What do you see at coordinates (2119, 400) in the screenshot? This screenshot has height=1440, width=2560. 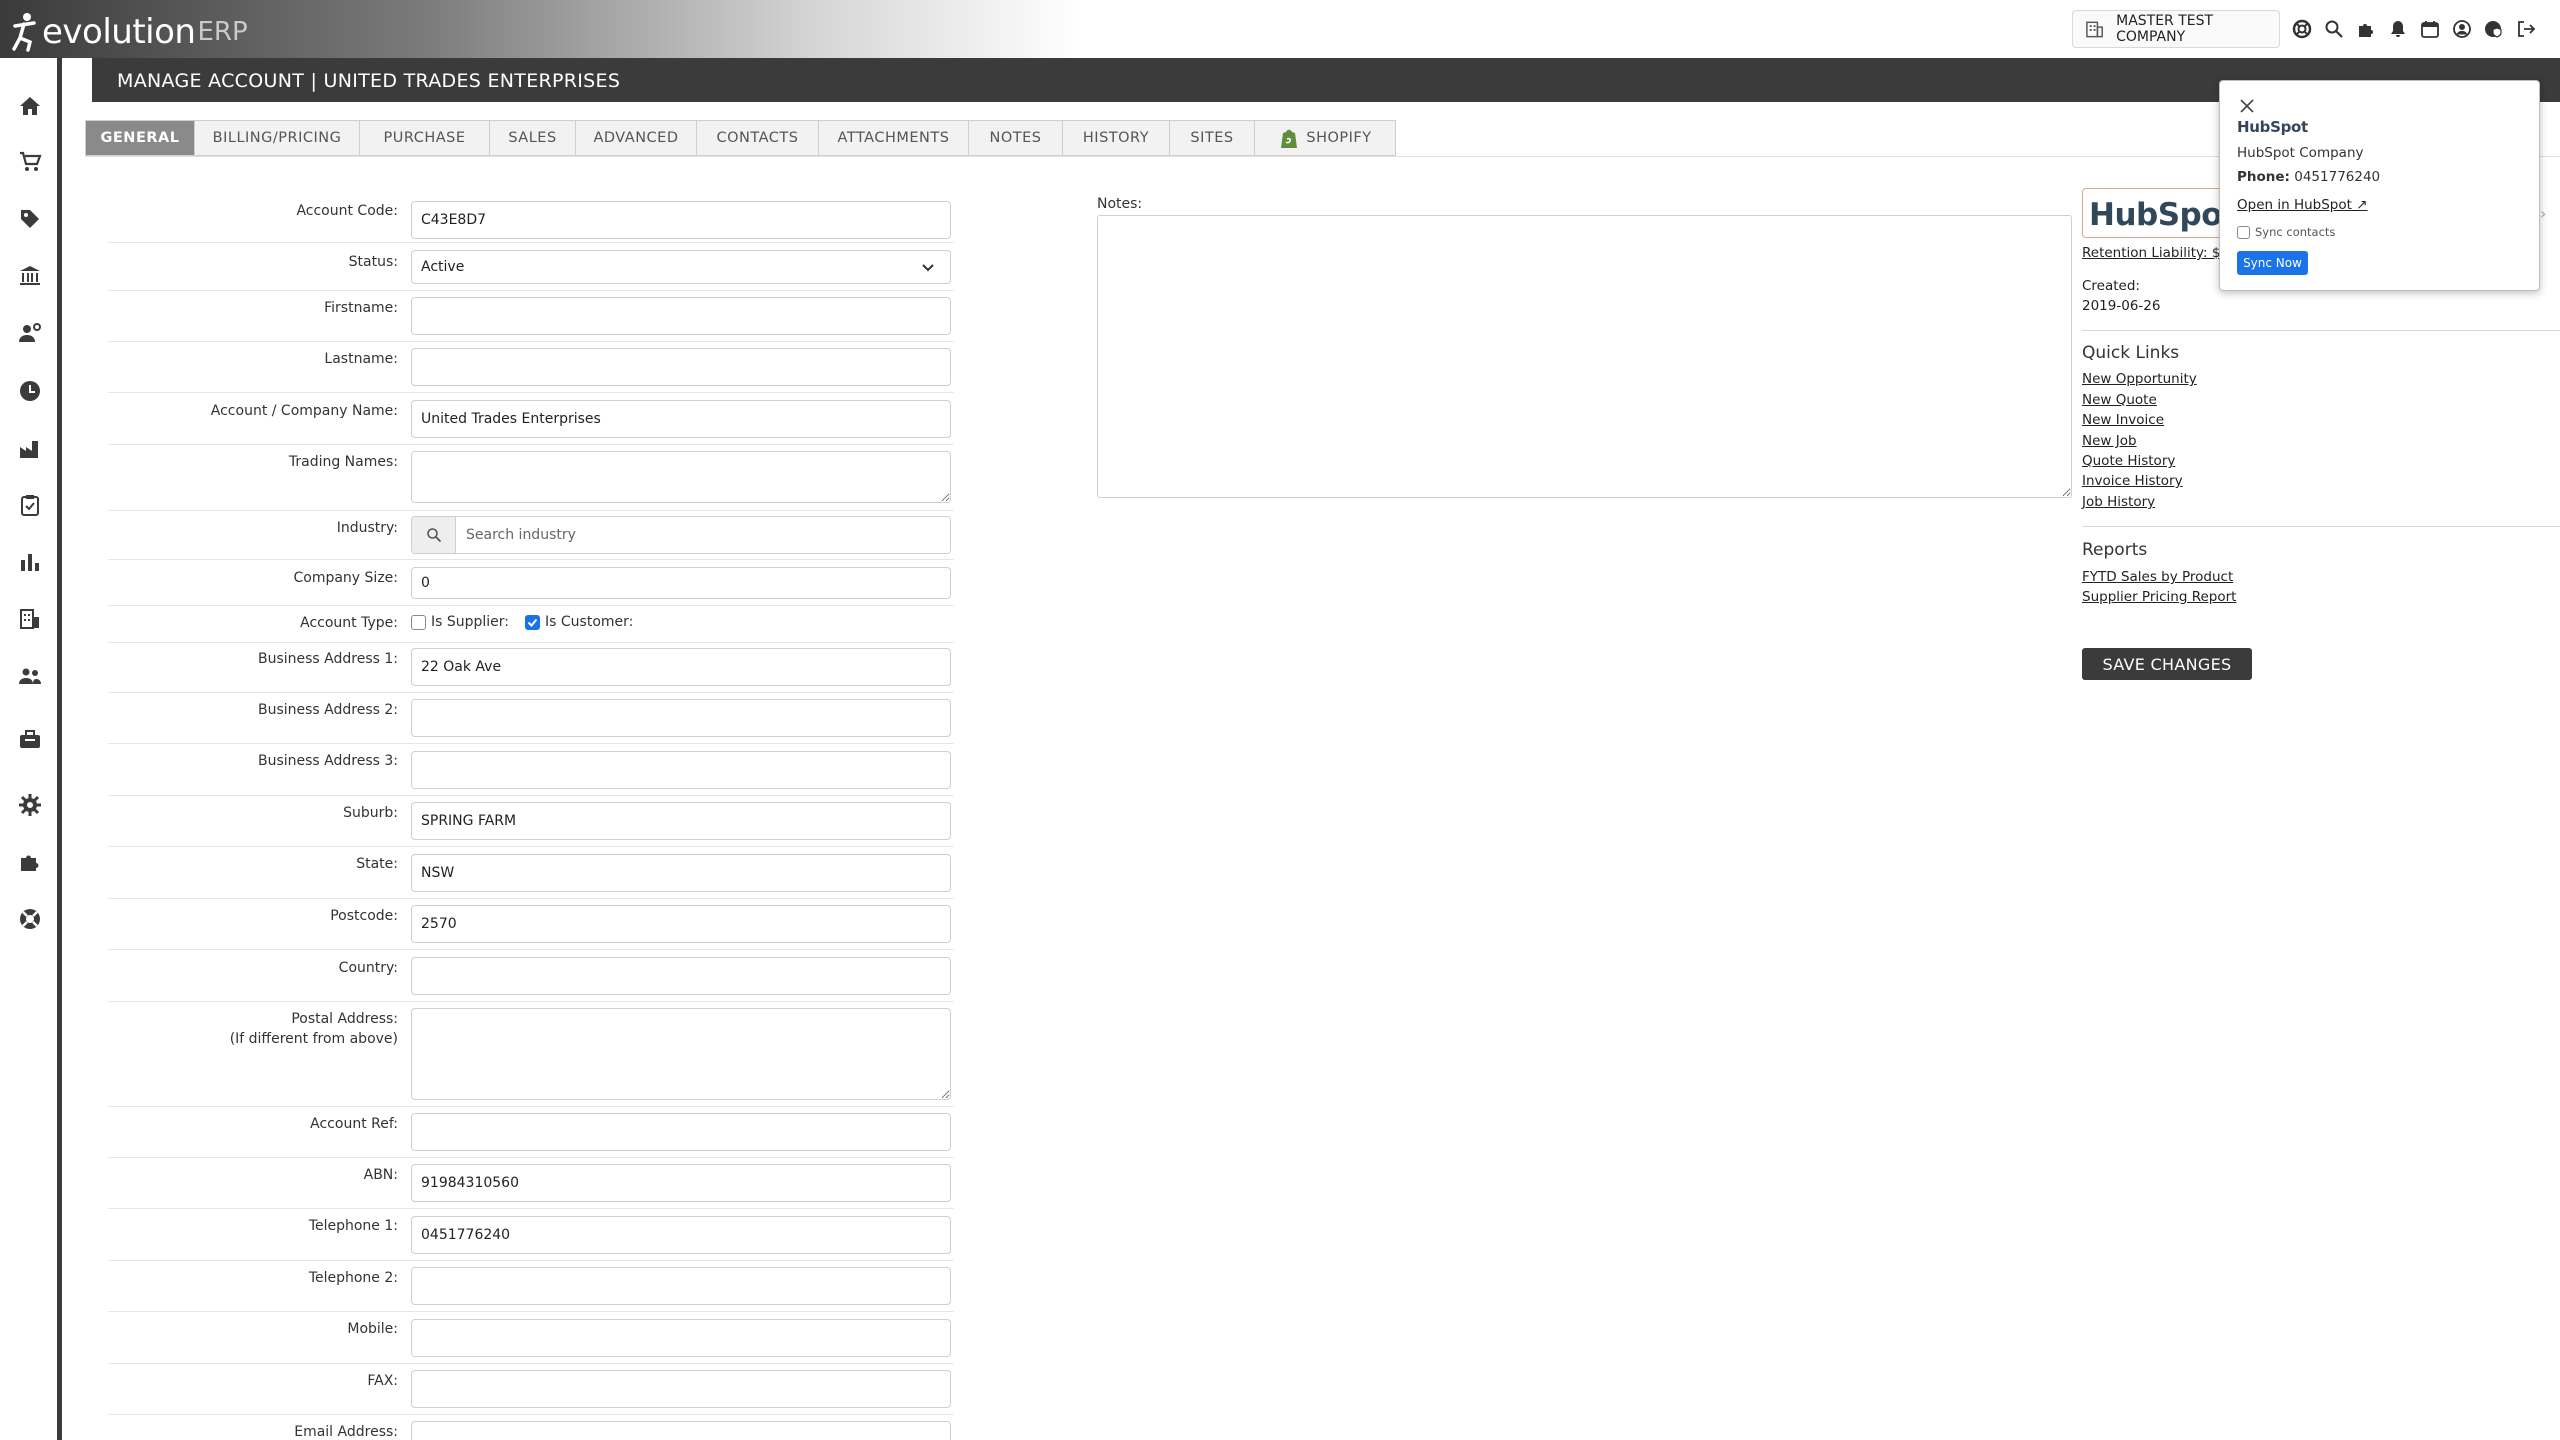 I see `link-new-quote: New Quote` at bounding box center [2119, 400].